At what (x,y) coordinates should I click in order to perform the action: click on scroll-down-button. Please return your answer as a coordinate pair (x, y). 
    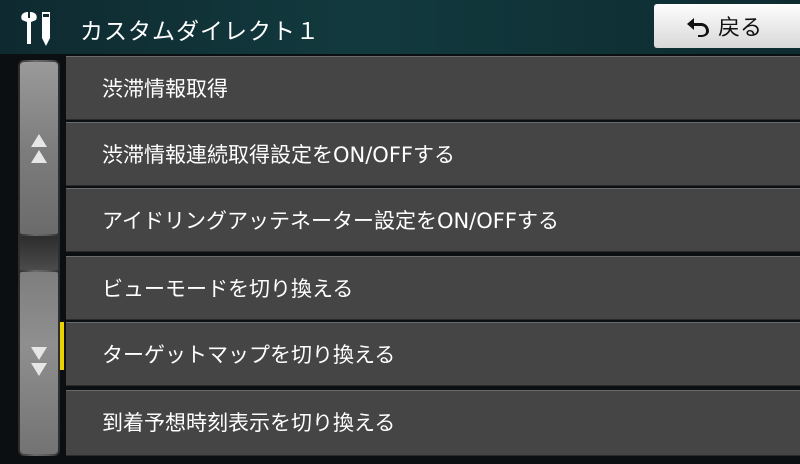
    Looking at the image, I should click on (39, 363).